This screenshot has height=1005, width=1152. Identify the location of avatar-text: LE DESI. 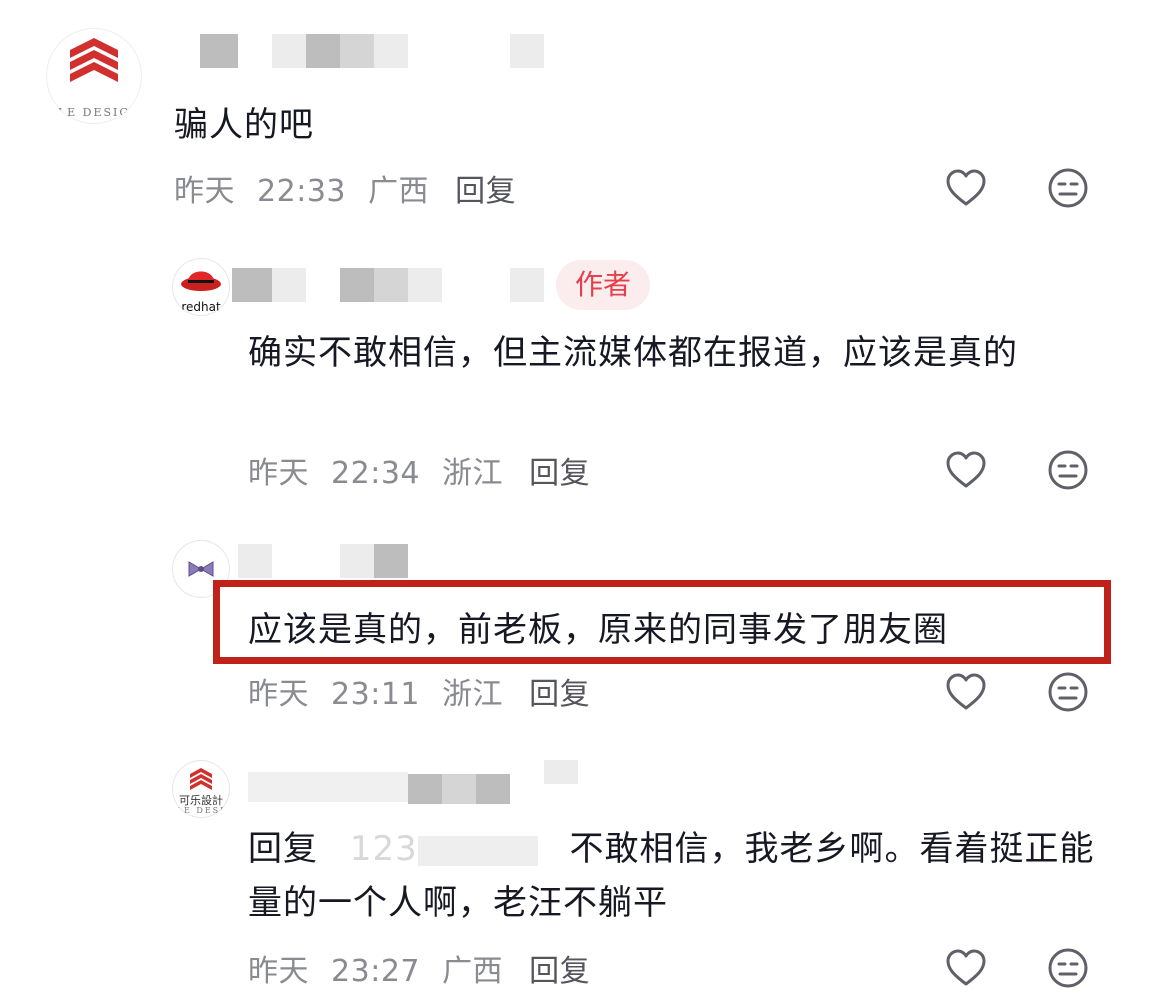
(201, 810).